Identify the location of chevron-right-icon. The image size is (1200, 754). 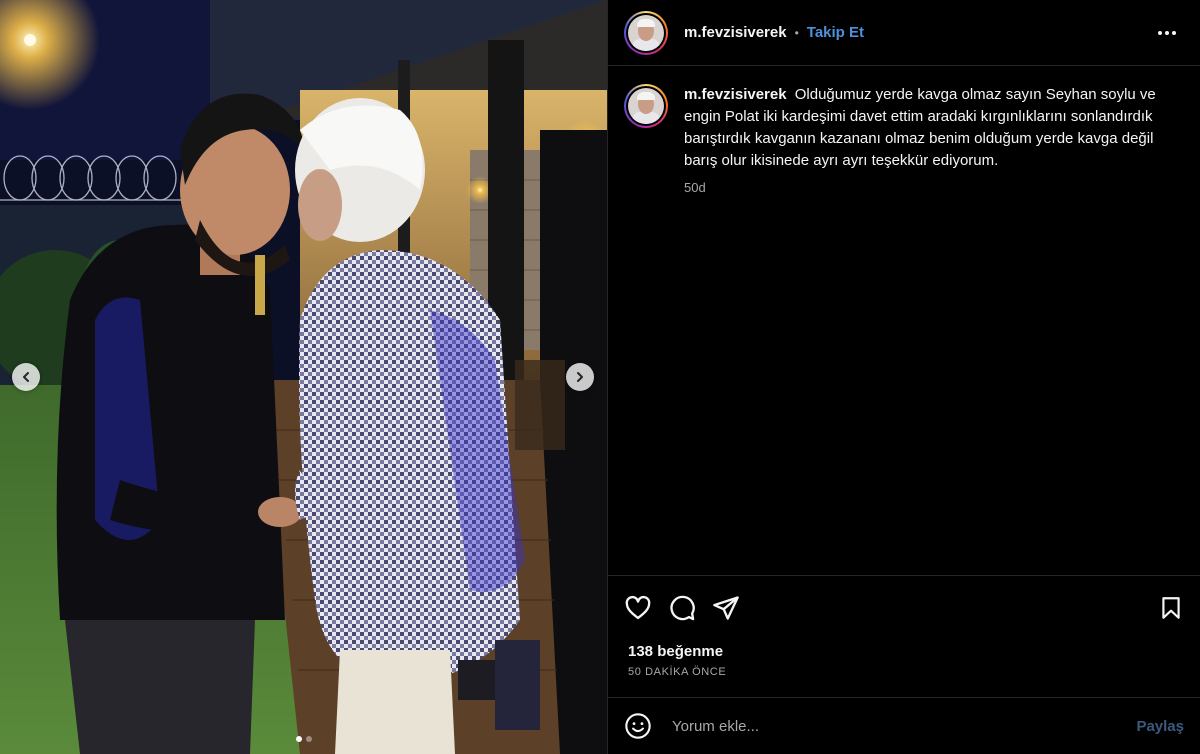
(580, 377).